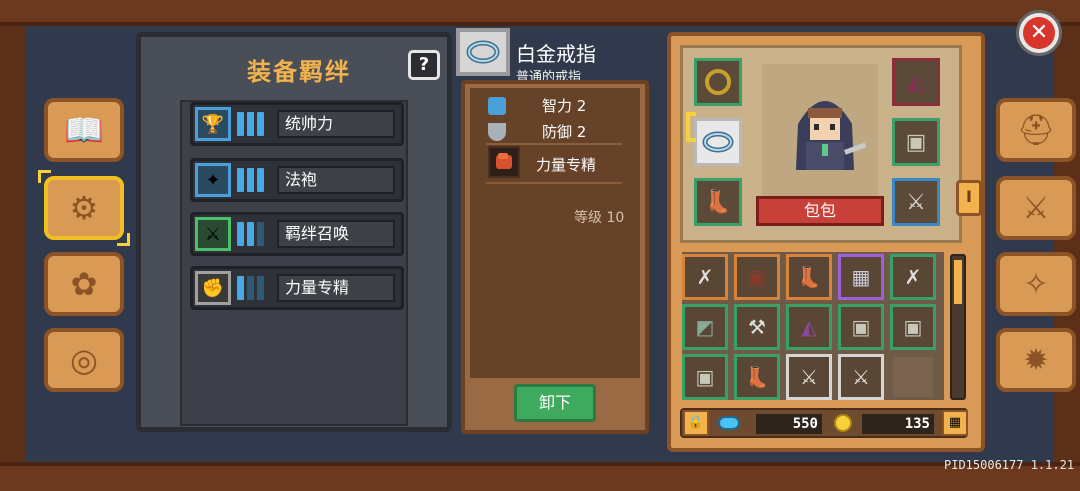 The width and height of the screenshot is (1080, 491). I want to click on crossbow-icon: ✗, so click(913, 277).